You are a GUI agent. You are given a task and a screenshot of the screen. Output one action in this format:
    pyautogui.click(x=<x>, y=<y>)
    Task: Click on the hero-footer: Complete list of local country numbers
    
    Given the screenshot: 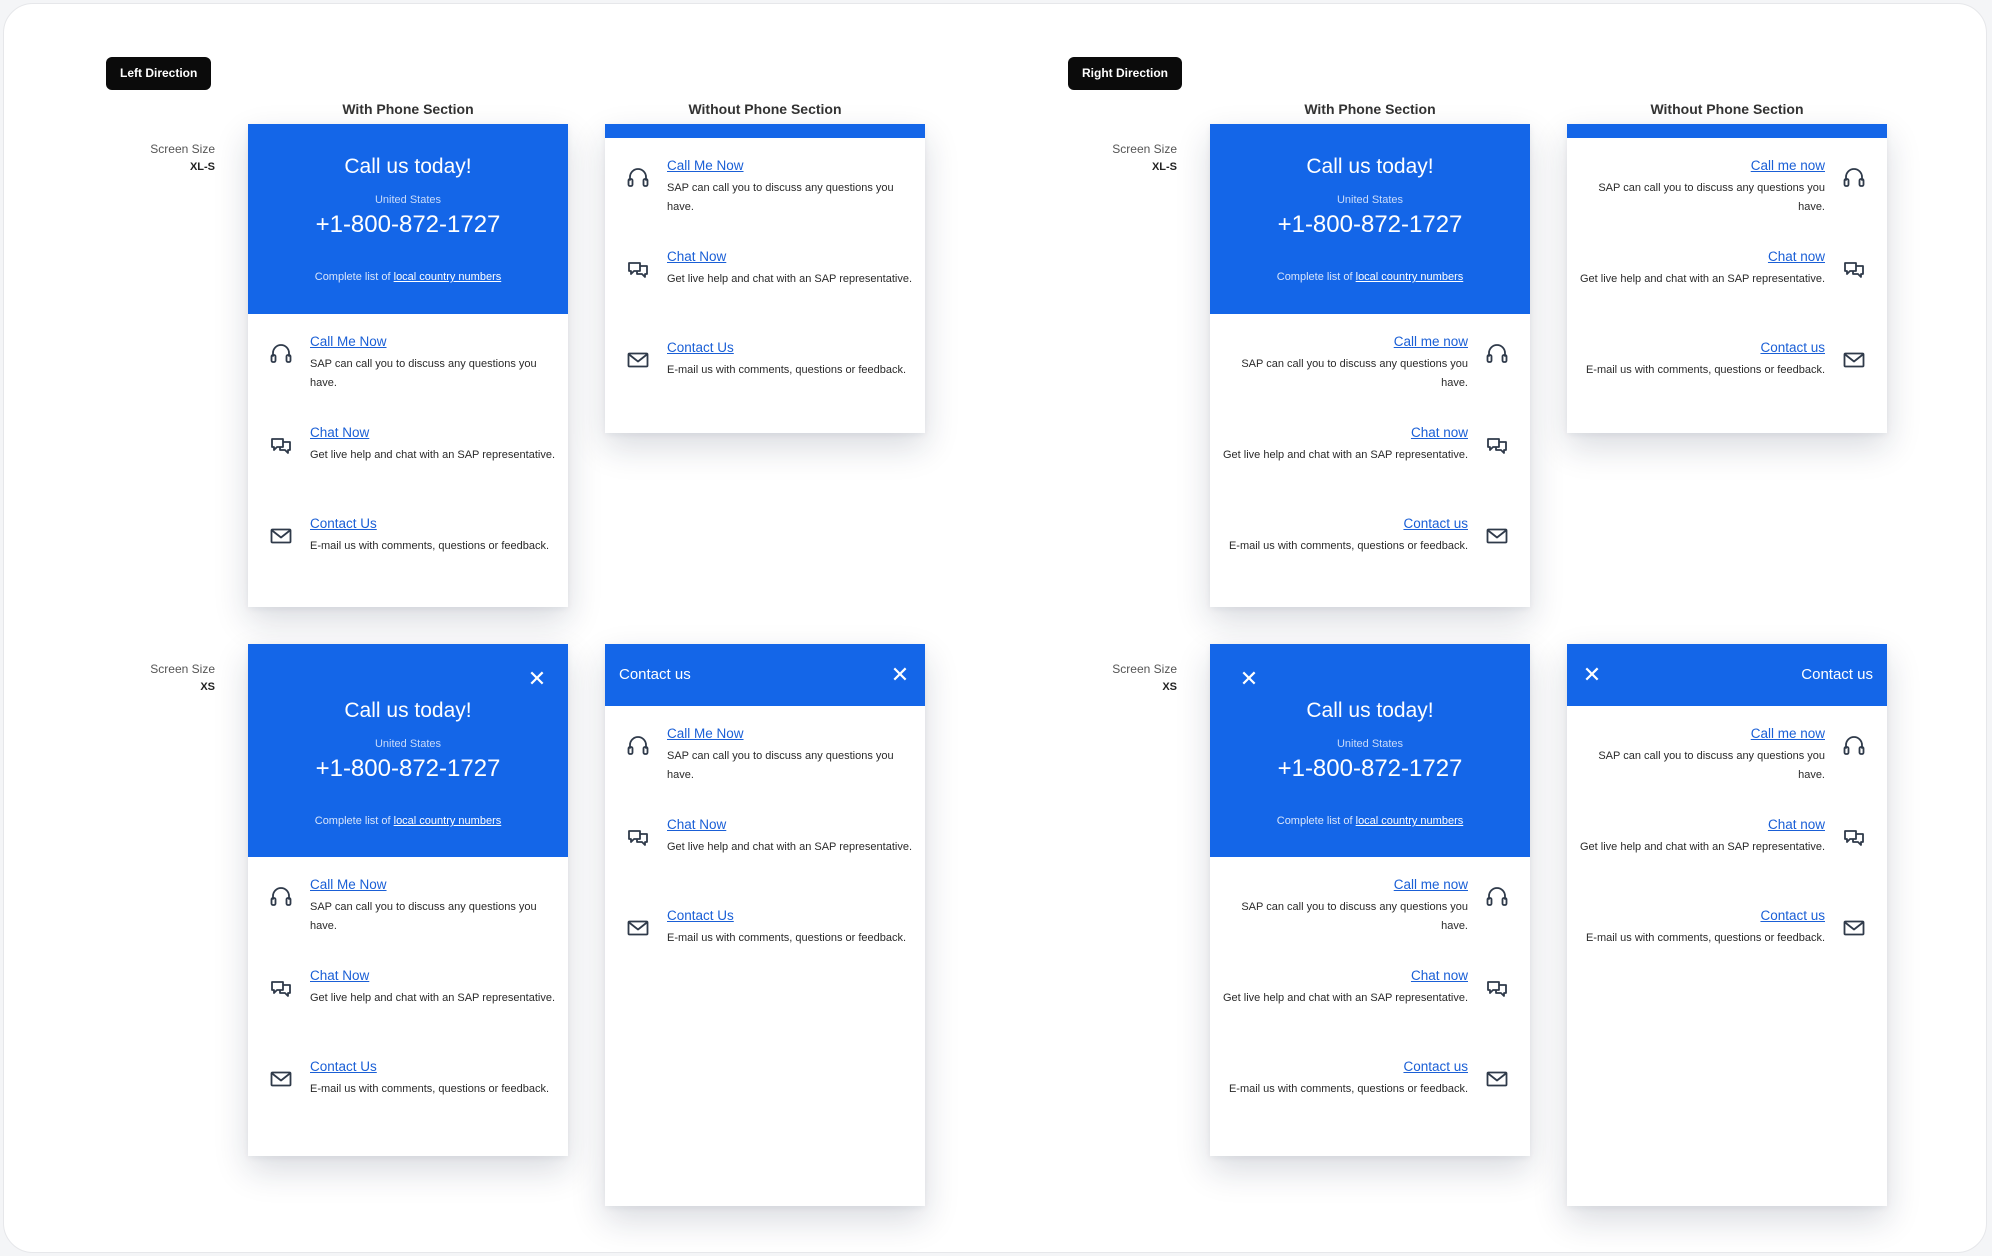 What is the action you would take?
    pyautogui.click(x=1370, y=277)
    